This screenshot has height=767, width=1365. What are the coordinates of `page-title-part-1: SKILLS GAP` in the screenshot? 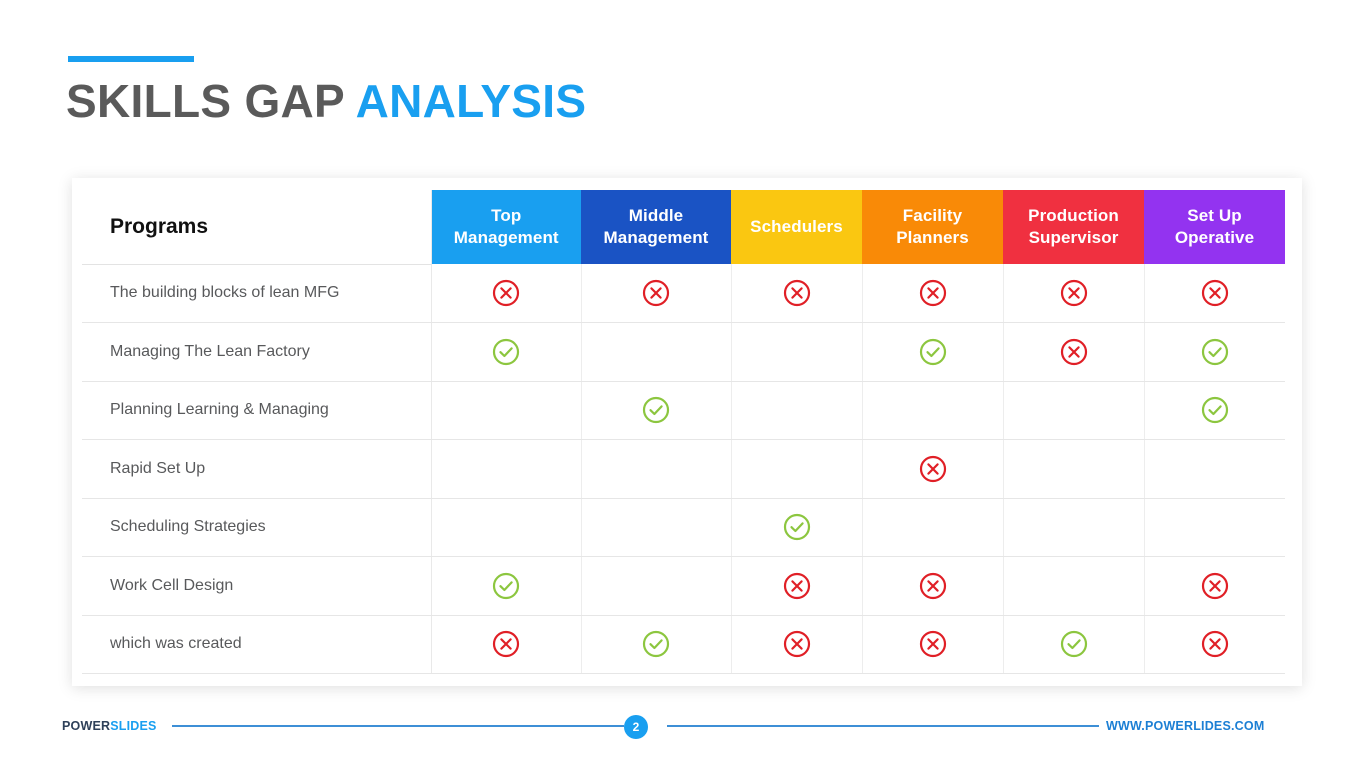 It's located at (211, 101).